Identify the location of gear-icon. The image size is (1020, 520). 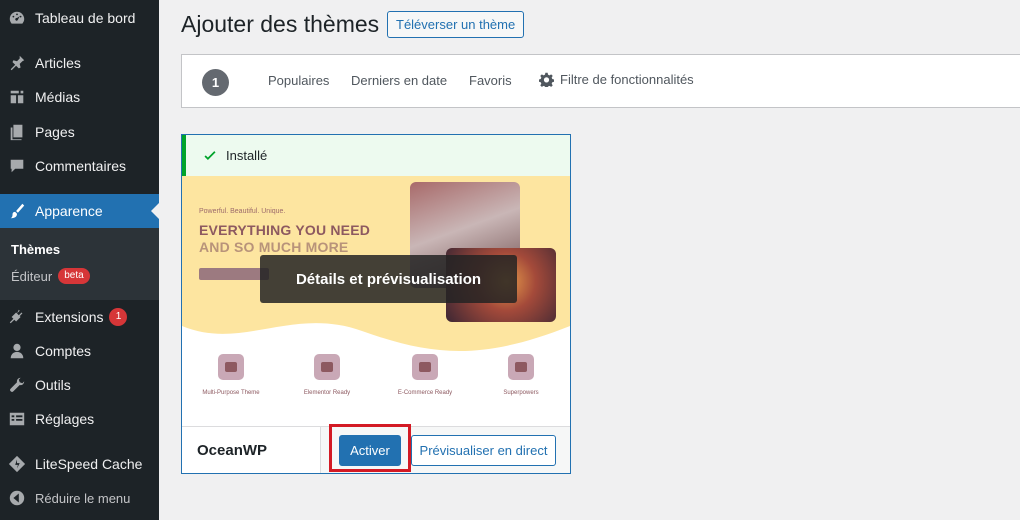
(546, 79).